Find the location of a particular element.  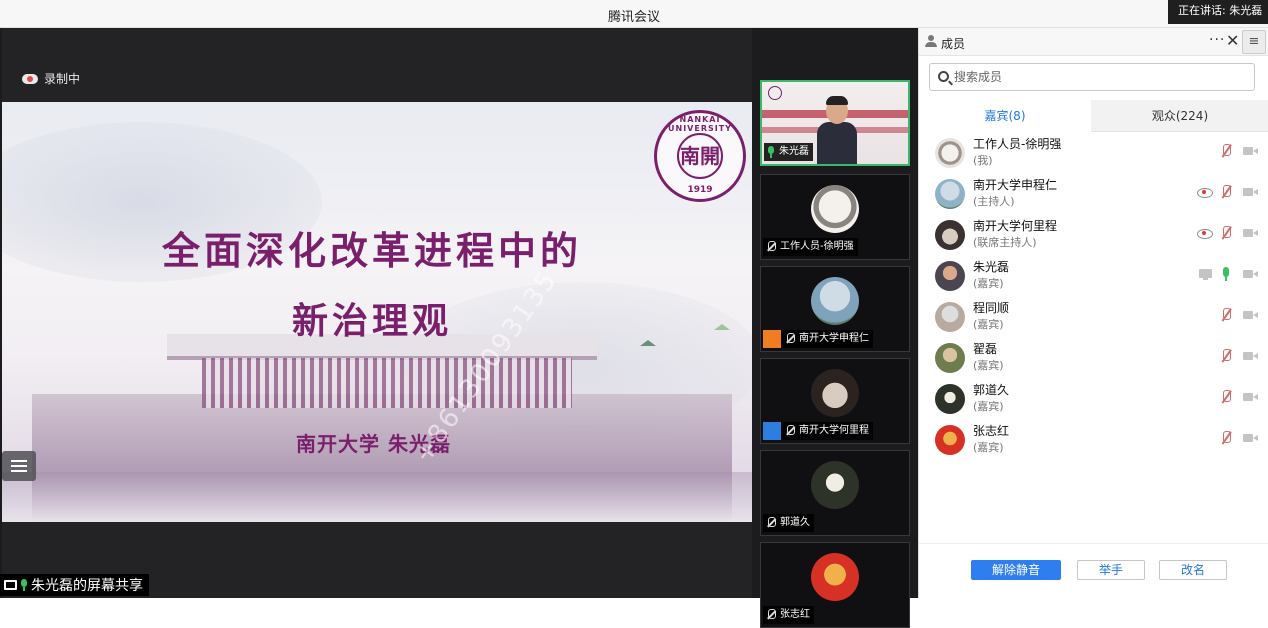

nankai-university-seal: NANKAI UNIVERSITY 南開 1919 is located at coordinates (700, 156).